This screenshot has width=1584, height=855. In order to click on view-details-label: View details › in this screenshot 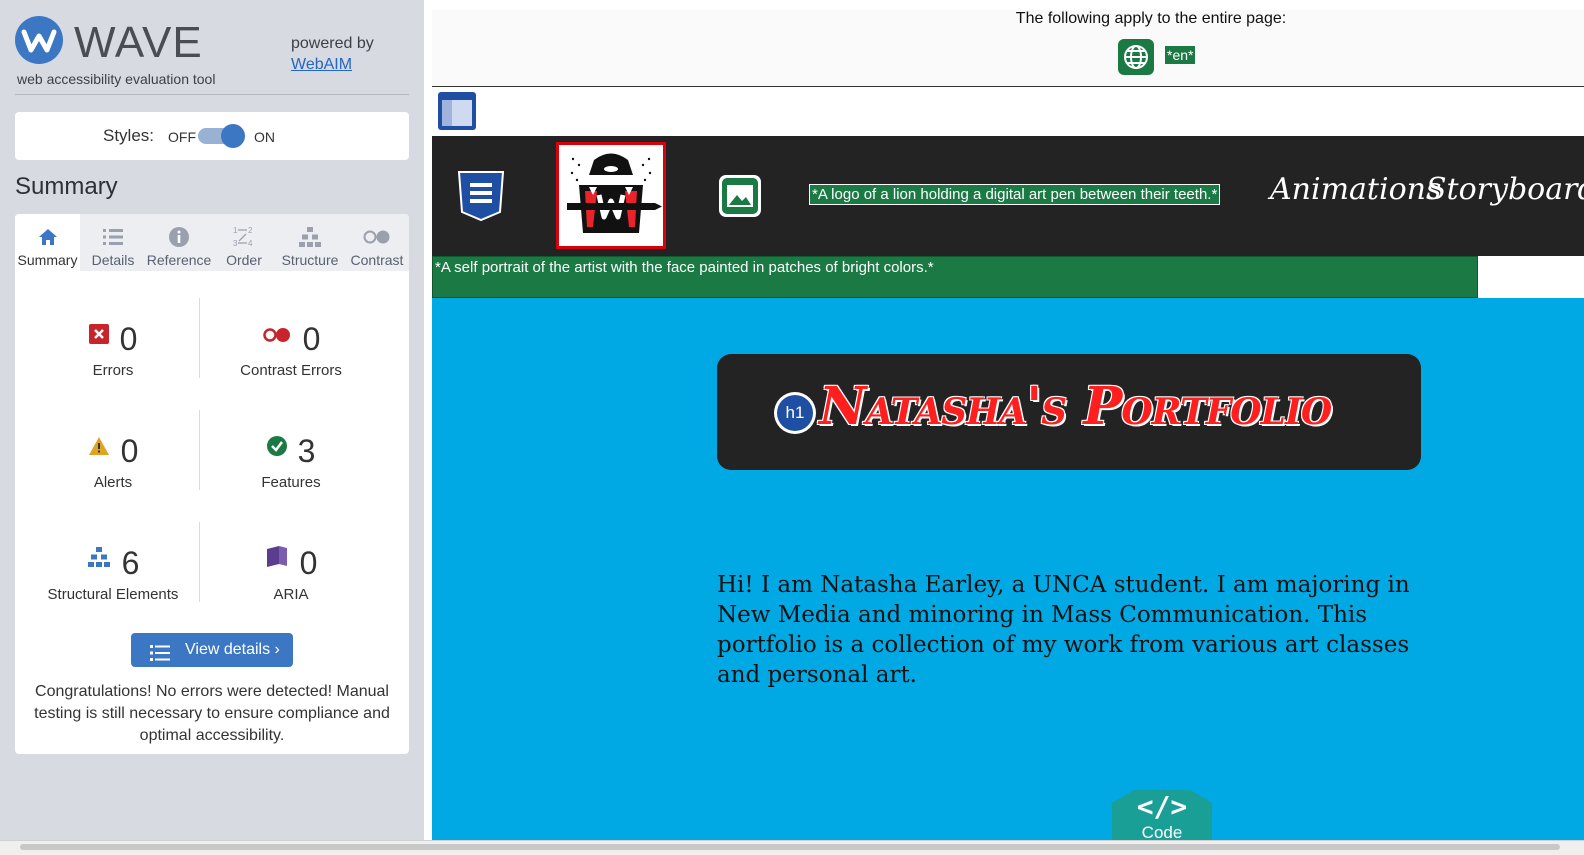, I will do `click(232, 649)`.